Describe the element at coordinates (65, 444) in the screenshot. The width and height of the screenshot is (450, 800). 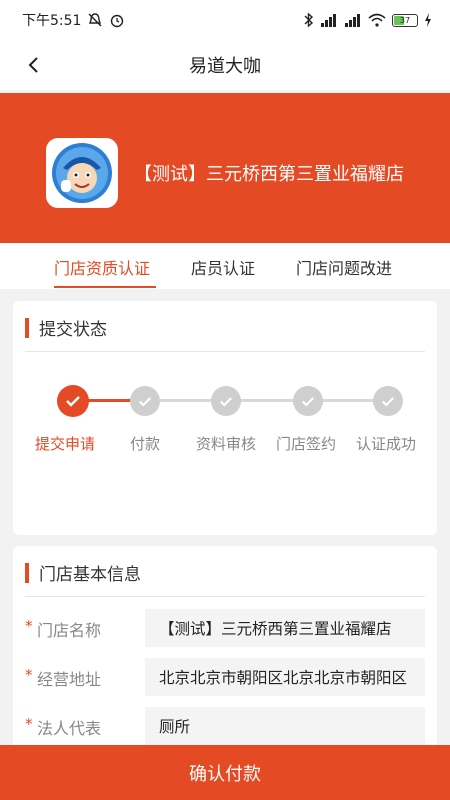
I see `step-label: 提交申请` at that location.